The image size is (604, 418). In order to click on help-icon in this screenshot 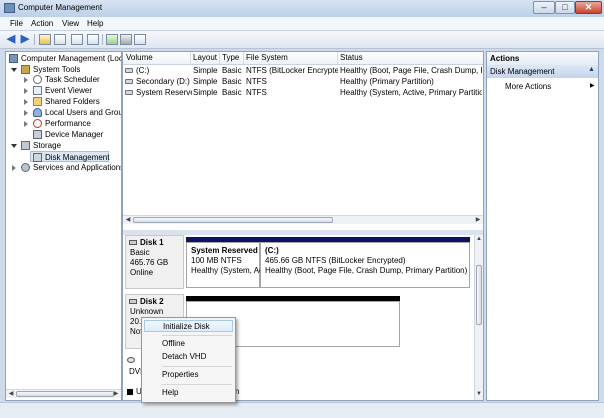, I will do `click(140, 39)`.